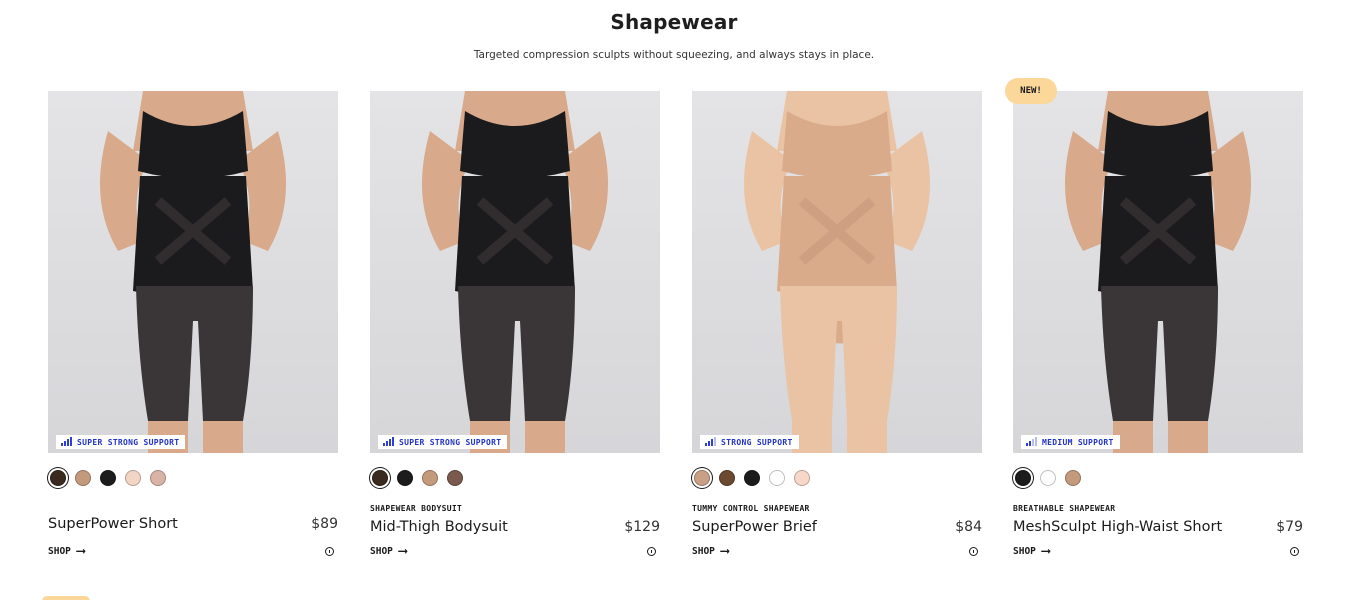 This screenshot has height=600, width=1348. I want to click on support-label: MEDIUM SUPPORT, so click(1078, 442).